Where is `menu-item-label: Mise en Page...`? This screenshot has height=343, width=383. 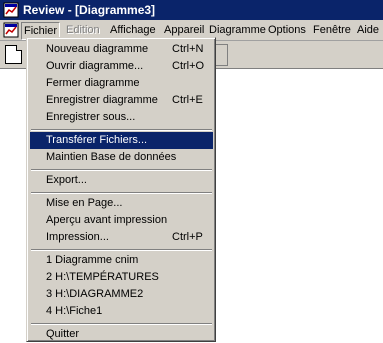
menu-item-label: Mise en Page... is located at coordinates (84, 203).